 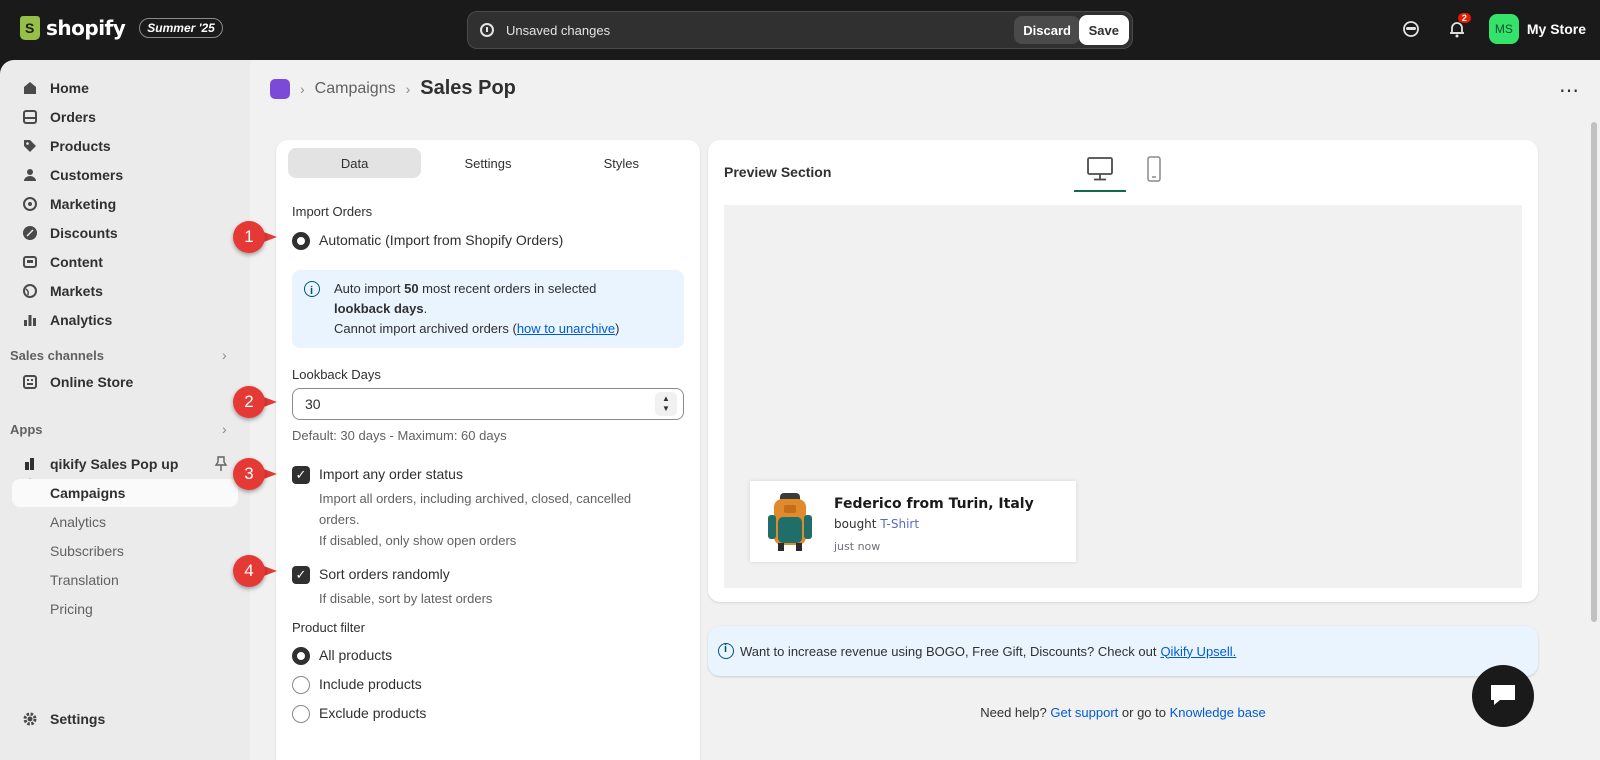 What do you see at coordinates (255, 474) in the screenshot?
I see `annotation-marker-3: 3` at bounding box center [255, 474].